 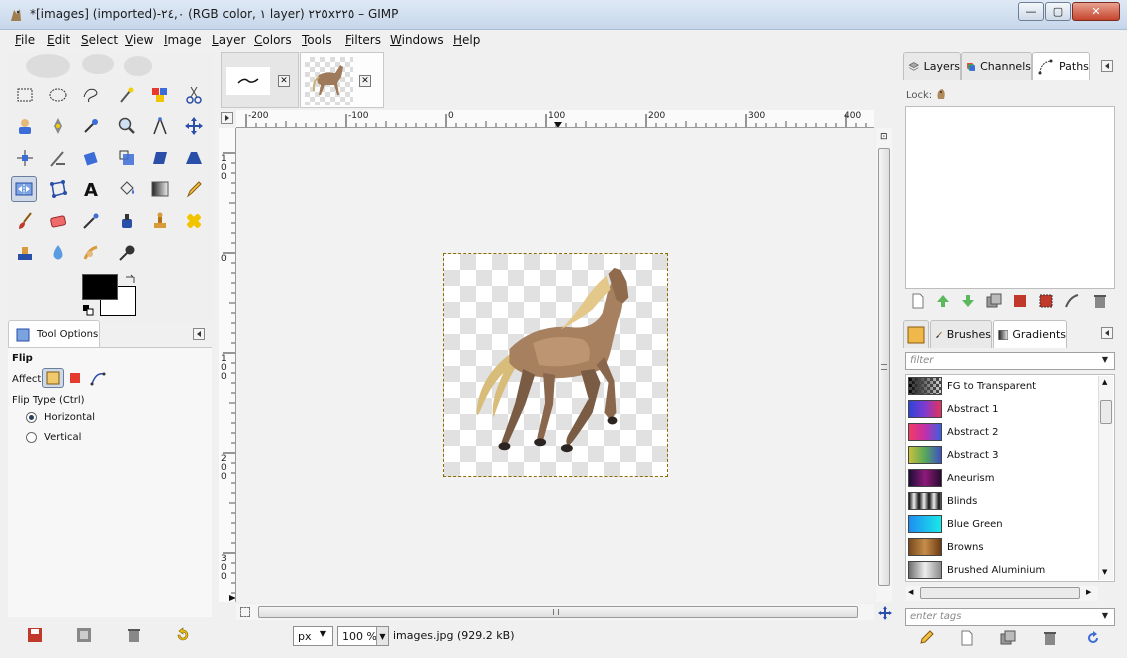 I want to click on affect-layer-button, so click(x=53, y=378).